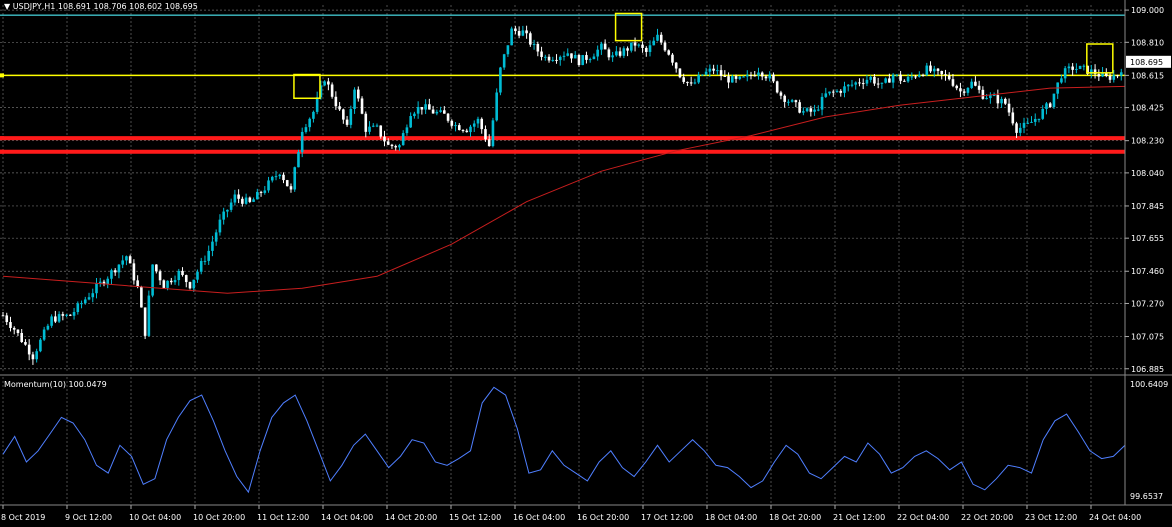 The image size is (1172, 527). Describe the element at coordinates (88, 517) in the screenshot. I see `x-tick-label: 9 Oct 12:00` at that location.